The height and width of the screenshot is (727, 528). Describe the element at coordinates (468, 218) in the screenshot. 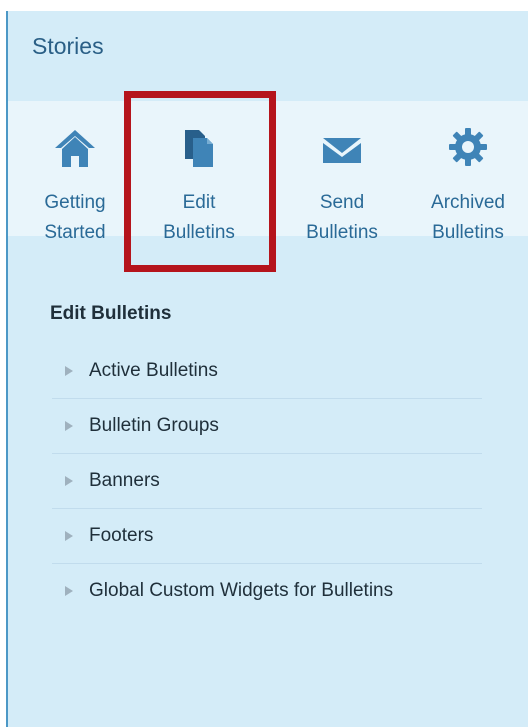

I see `tab-label: Archived Bulletins` at that location.